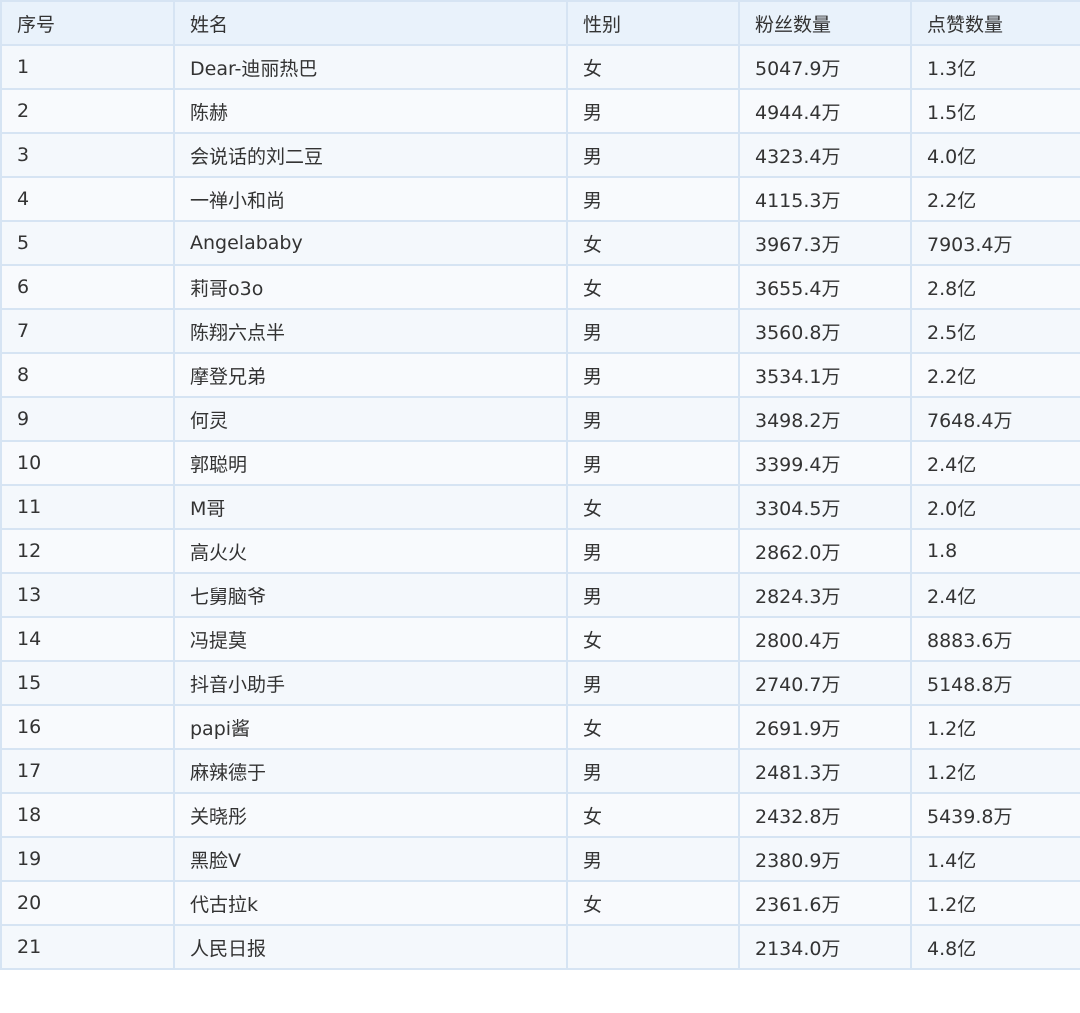  I want to click on cell-name: 七舅脑爷, so click(370, 595).